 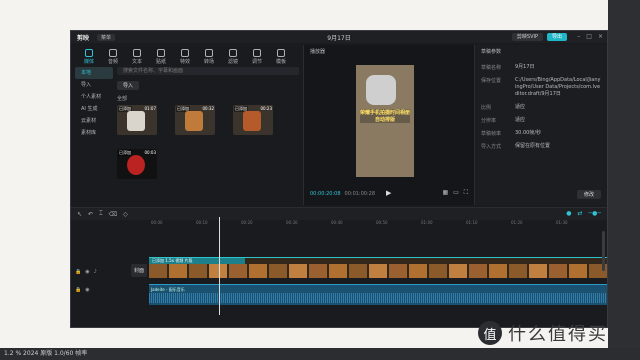 What do you see at coordinates (195, 120) in the screenshot?
I see `media-clip: 已添加 00:32` at bounding box center [195, 120].